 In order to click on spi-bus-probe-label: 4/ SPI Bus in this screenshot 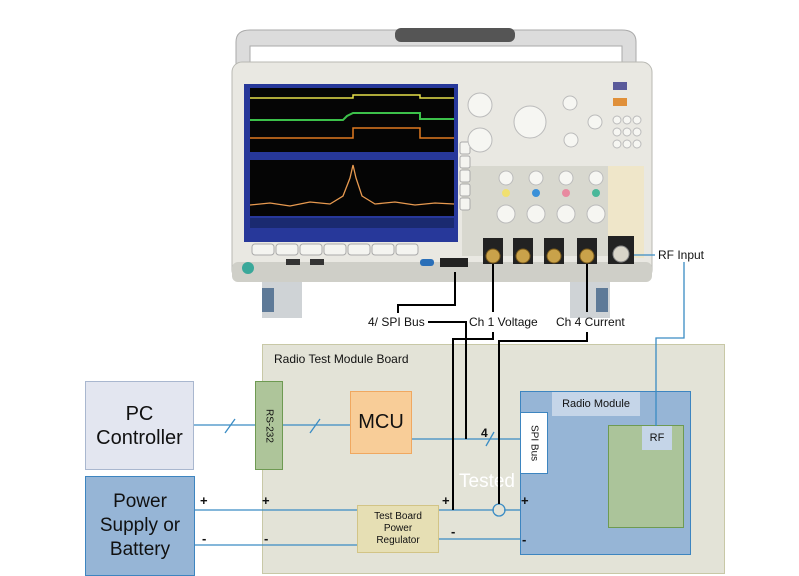, I will do `click(396, 322)`.